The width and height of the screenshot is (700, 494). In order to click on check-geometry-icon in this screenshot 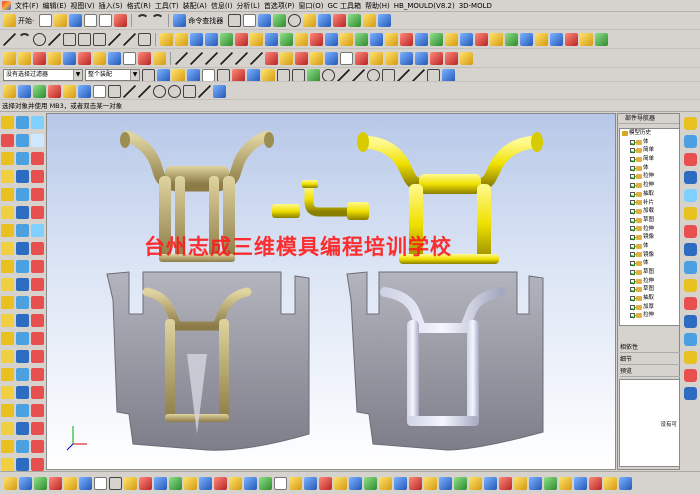, I will do `click(346, 58)`.